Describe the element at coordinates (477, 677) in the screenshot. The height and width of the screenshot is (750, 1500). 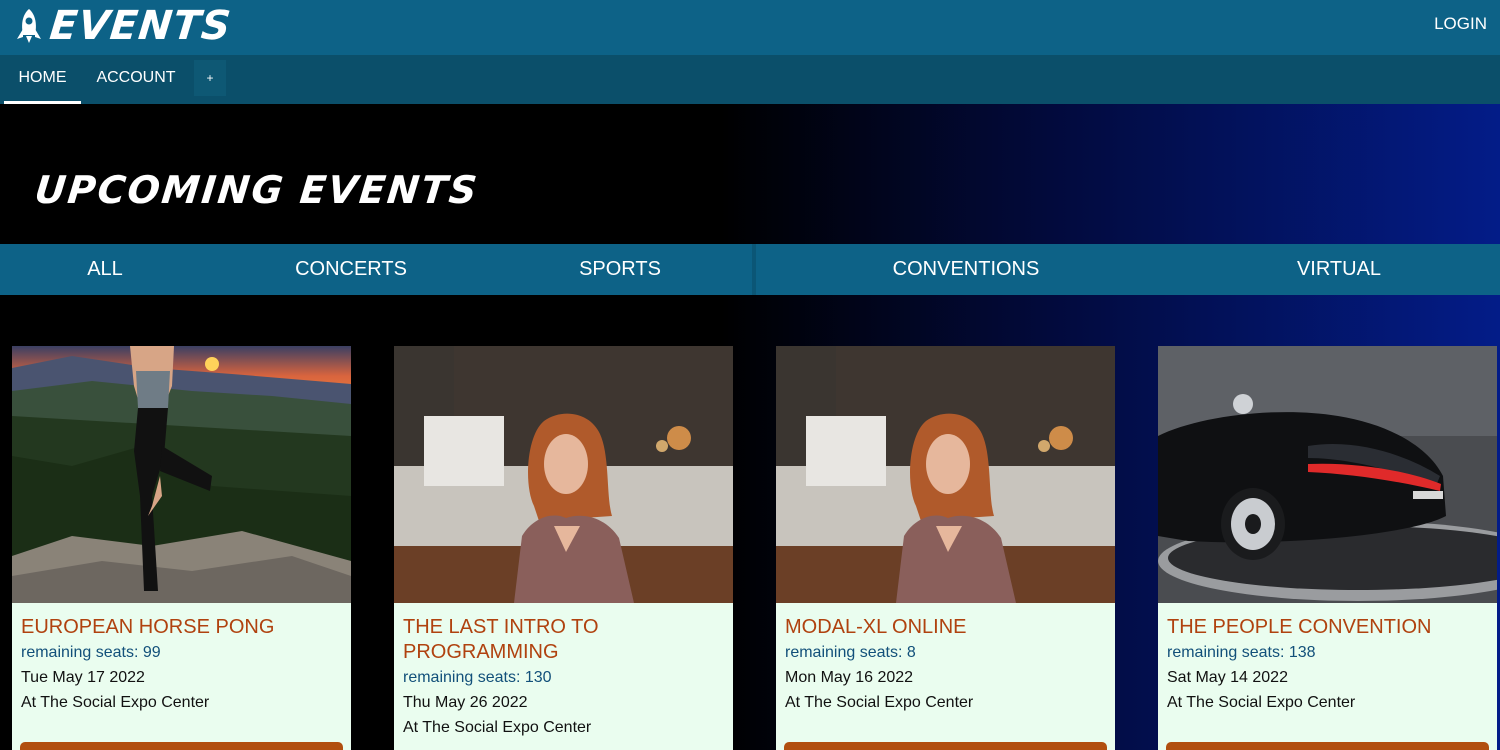
I see `remaining-seats: remaining seats: 130` at that location.